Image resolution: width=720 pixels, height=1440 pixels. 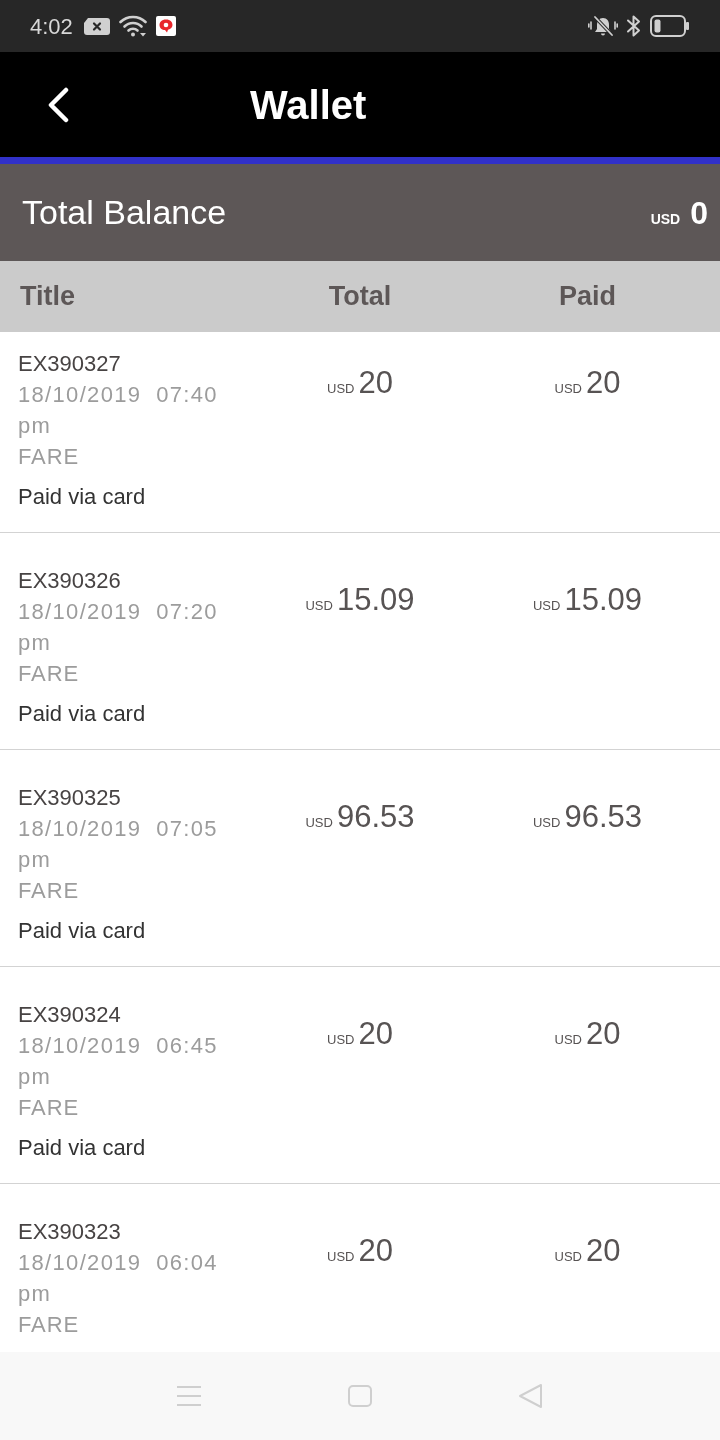 I want to click on transaction-date: 18/10/2019 07:40 pm, so click(x=118, y=410).